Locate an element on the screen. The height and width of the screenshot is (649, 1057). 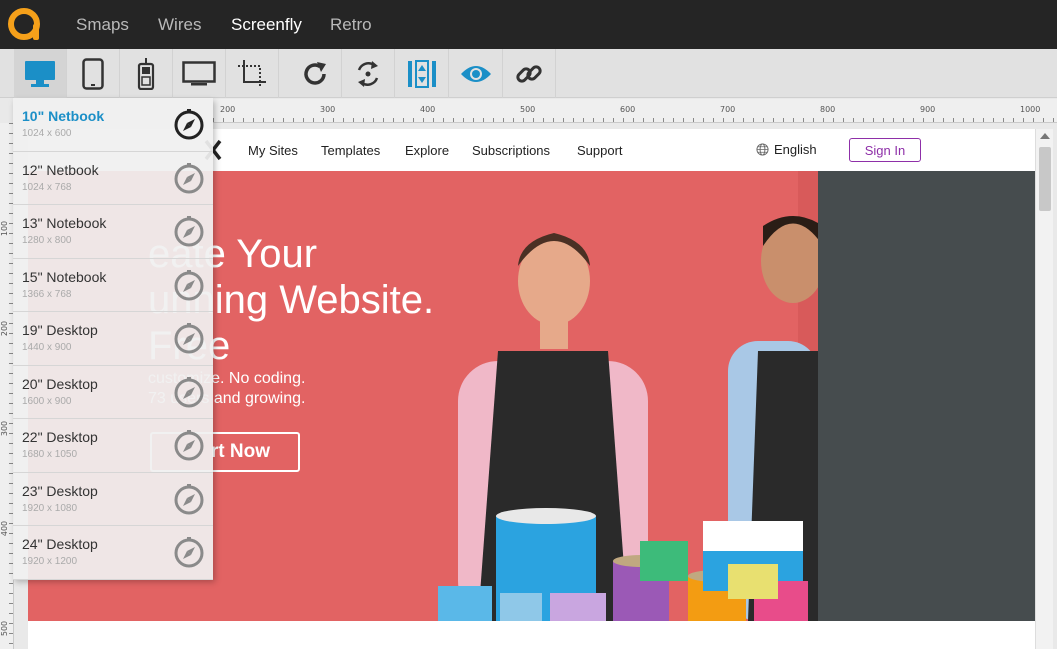
topnav-smaps: Smaps is located at coordinates (102, 25).